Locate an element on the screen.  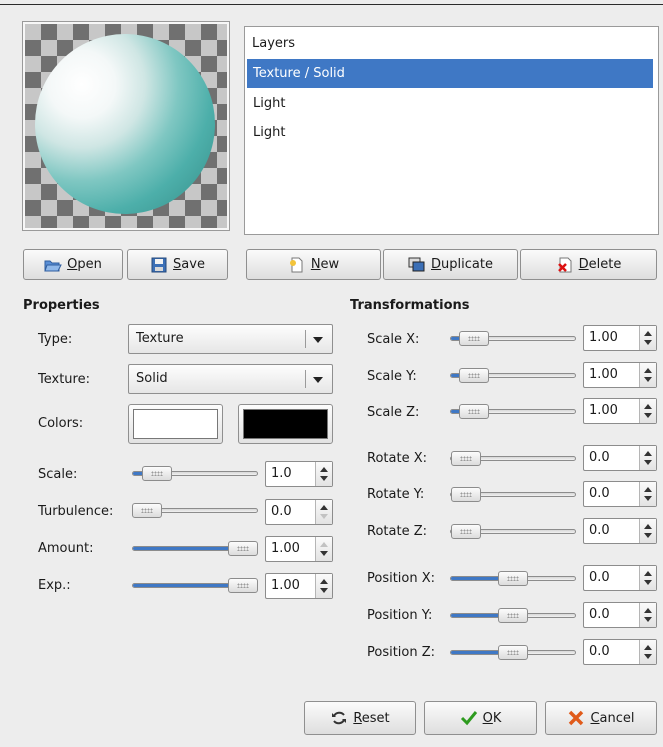
scale-z-slider-handle is located at coordinates (474, 411).